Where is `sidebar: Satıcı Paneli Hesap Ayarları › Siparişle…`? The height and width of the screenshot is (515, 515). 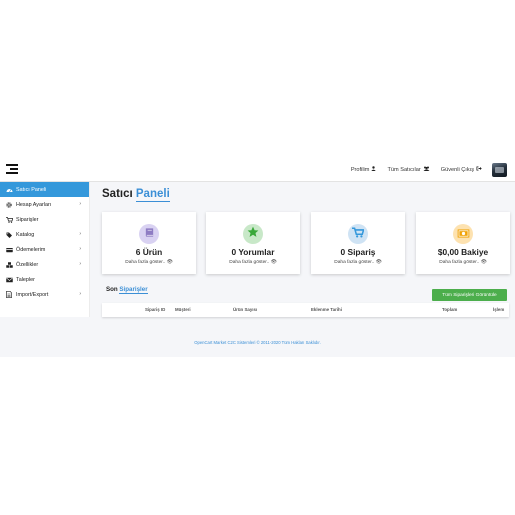 sidebar: Satıcı Paneli Hesap Ayarları › Siparişle… is located at coordinates (45, 249).